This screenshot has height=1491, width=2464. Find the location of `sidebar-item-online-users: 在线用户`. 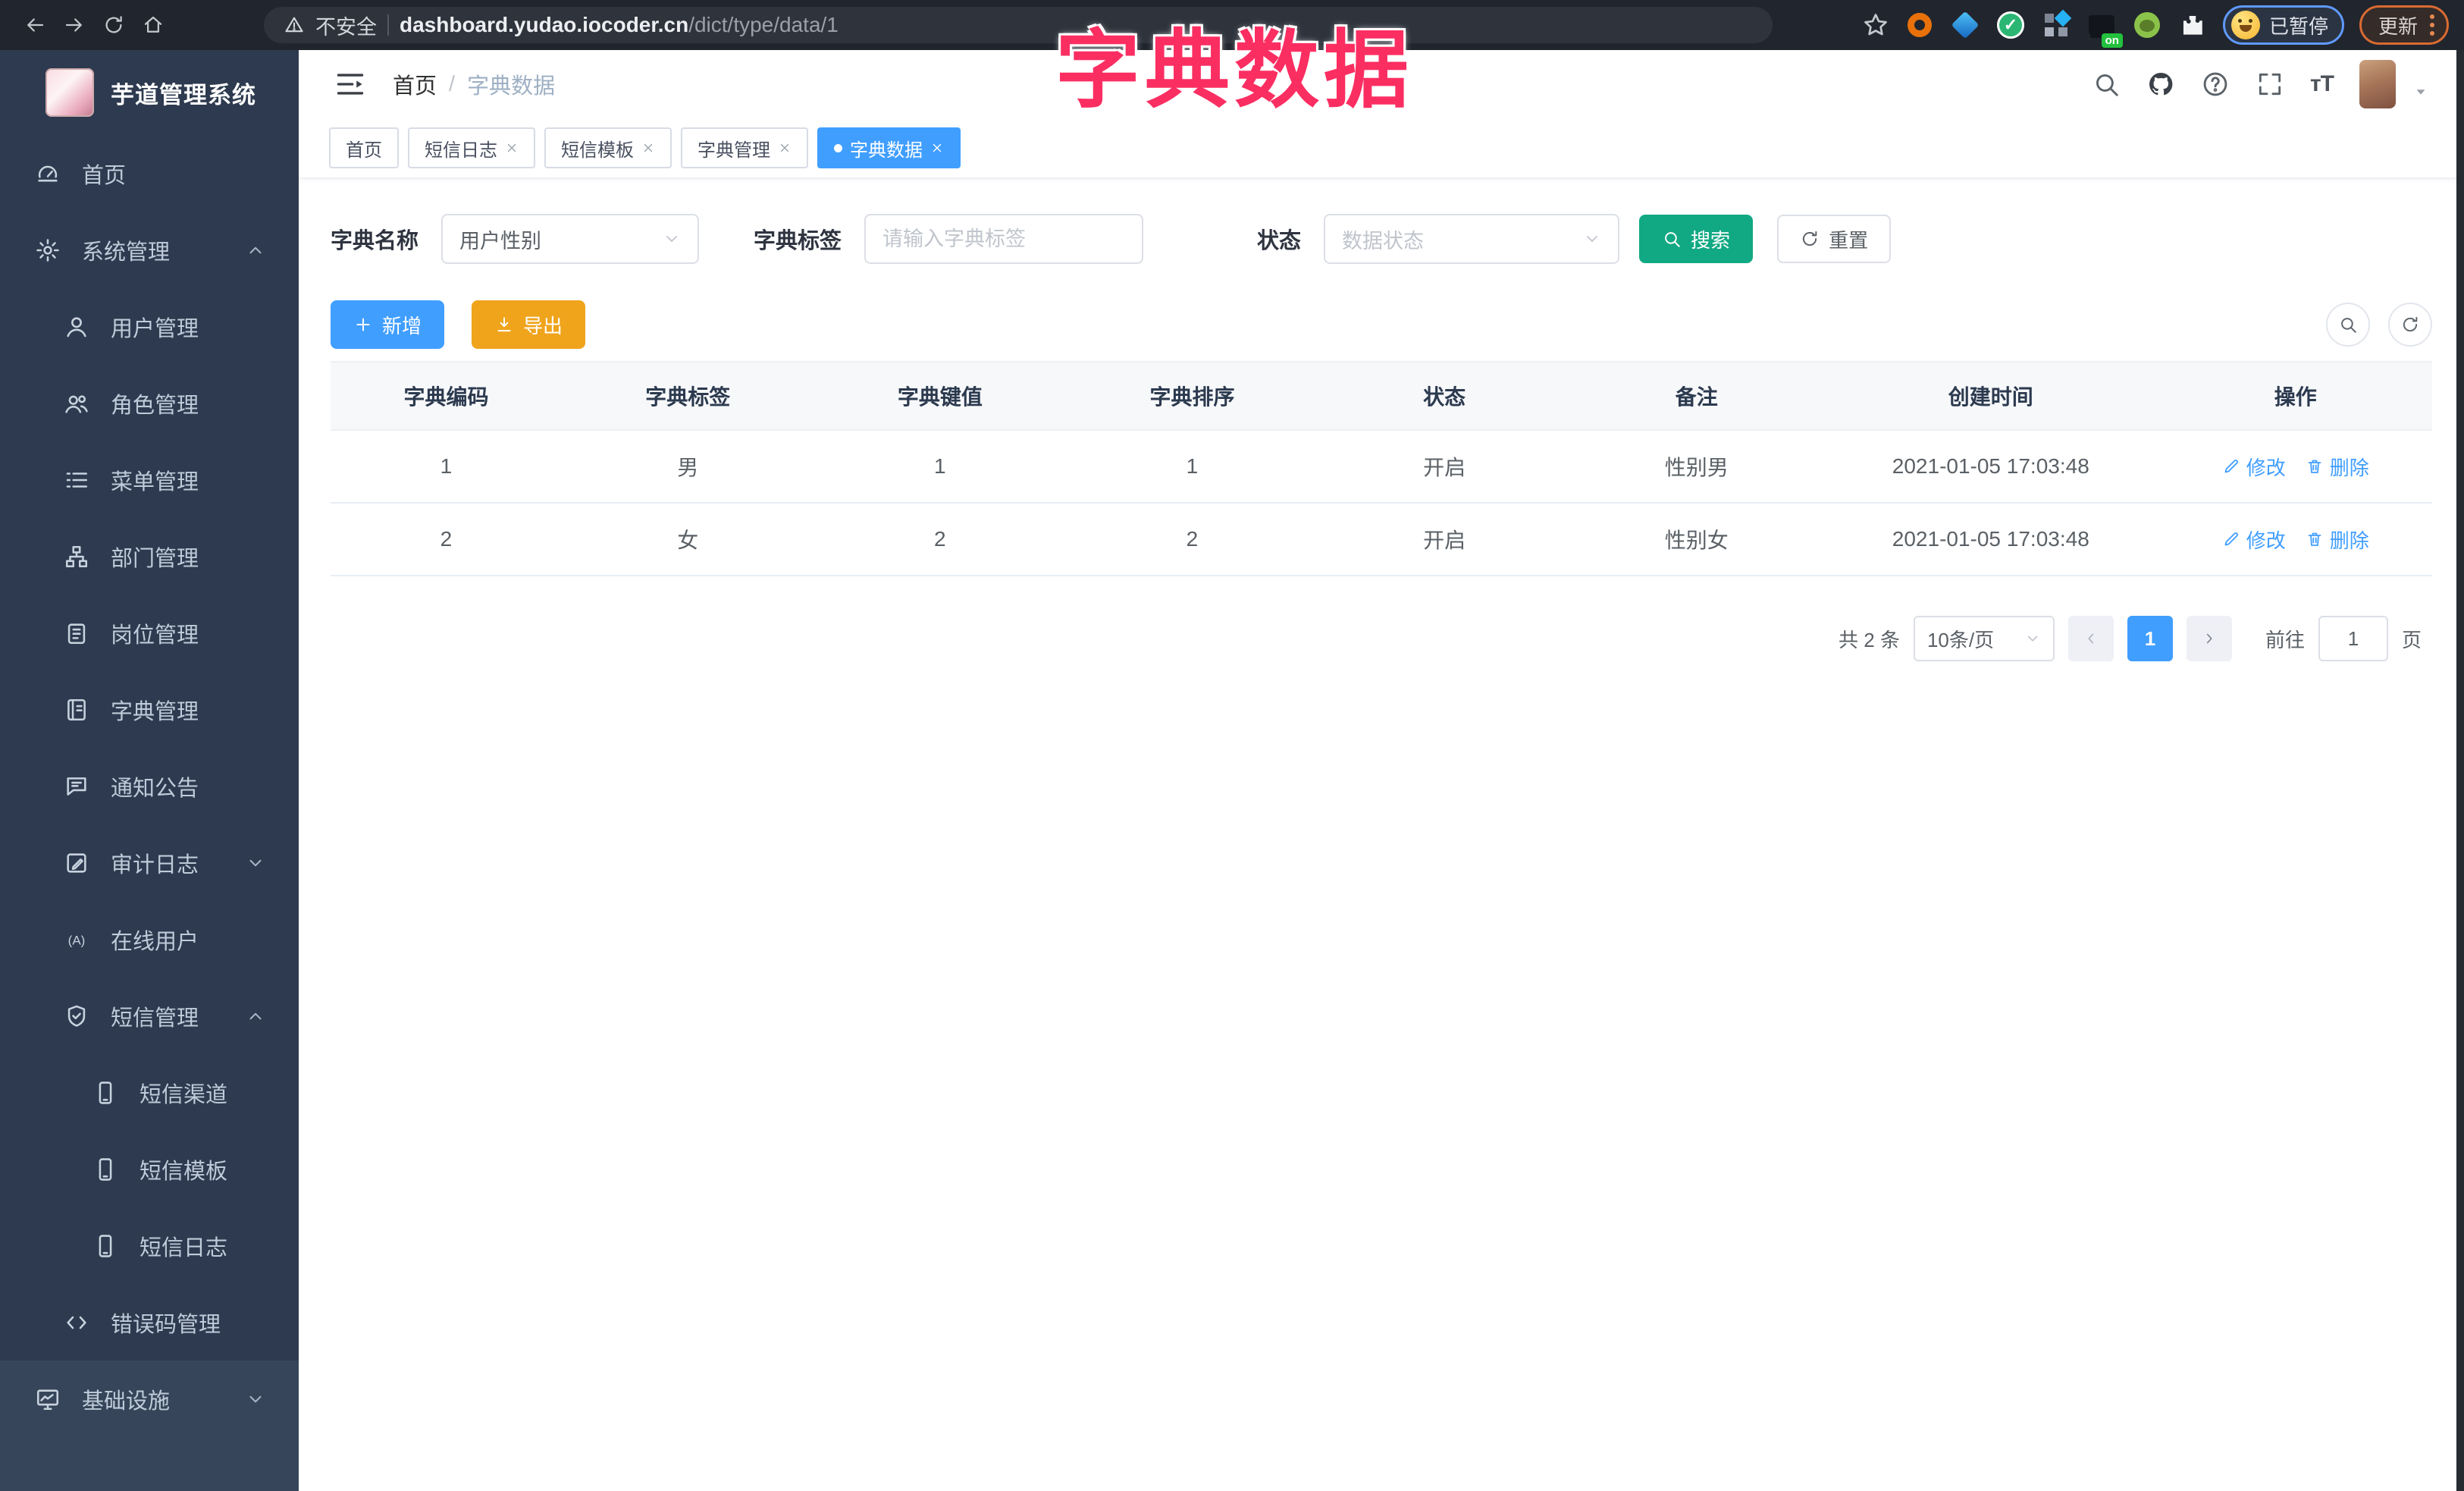

sidebar-item-online-users: 在线用户 is located at coordinates (150, 939).